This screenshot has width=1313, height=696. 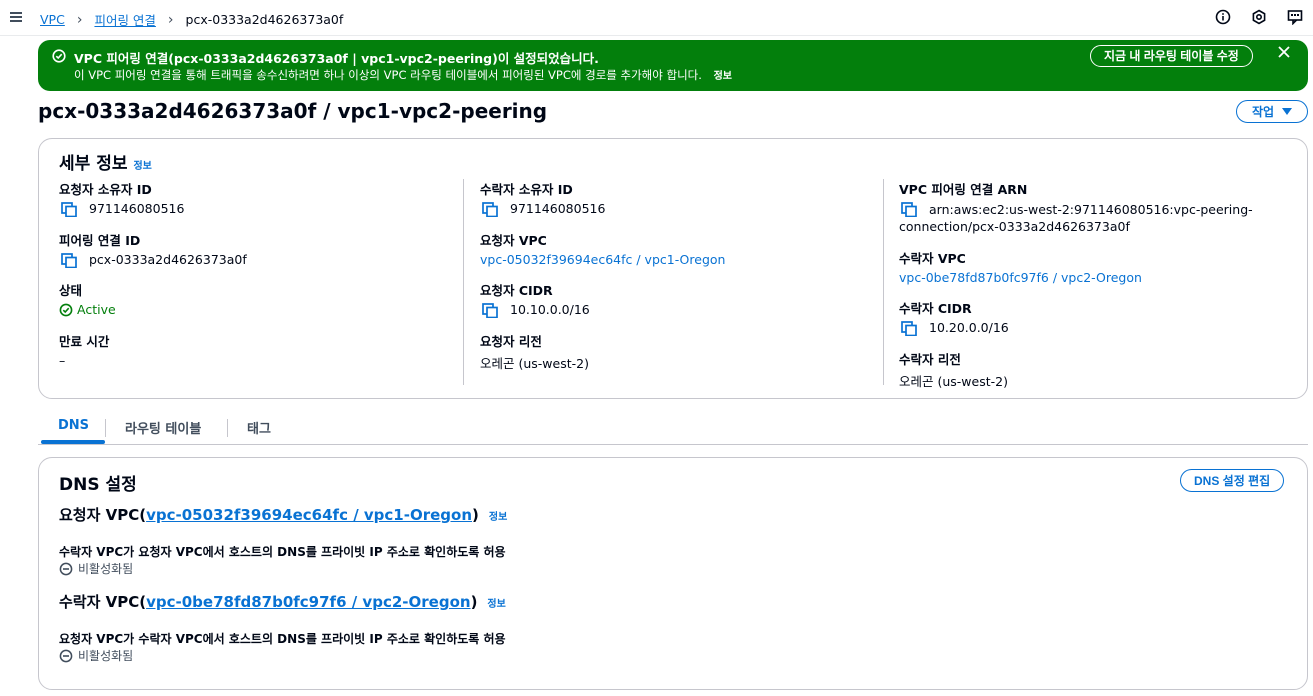 What do you see at coordinates (516, 290) in the screenshot?
I see `field-label: 요청자 CIDR` at bounding box center [516, 290].